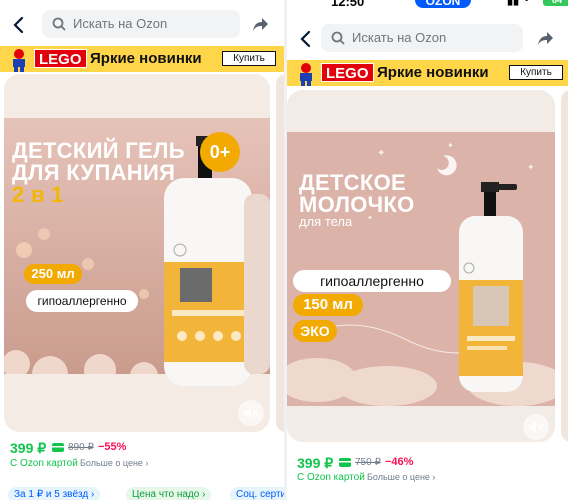 Image resolution: width=568 pixels, height=500 pixels. I want to click on volume-pill: 150 мл, so click(328, 305).